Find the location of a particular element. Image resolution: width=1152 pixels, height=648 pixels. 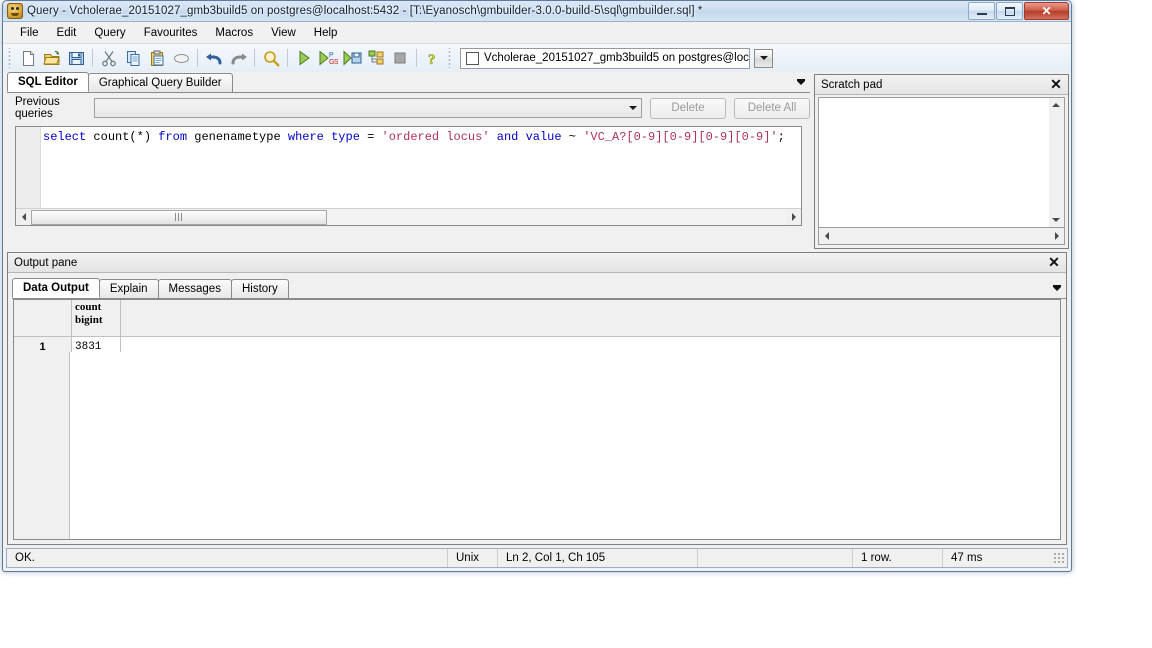

sql-token: = is located at coordinates (370, 137).